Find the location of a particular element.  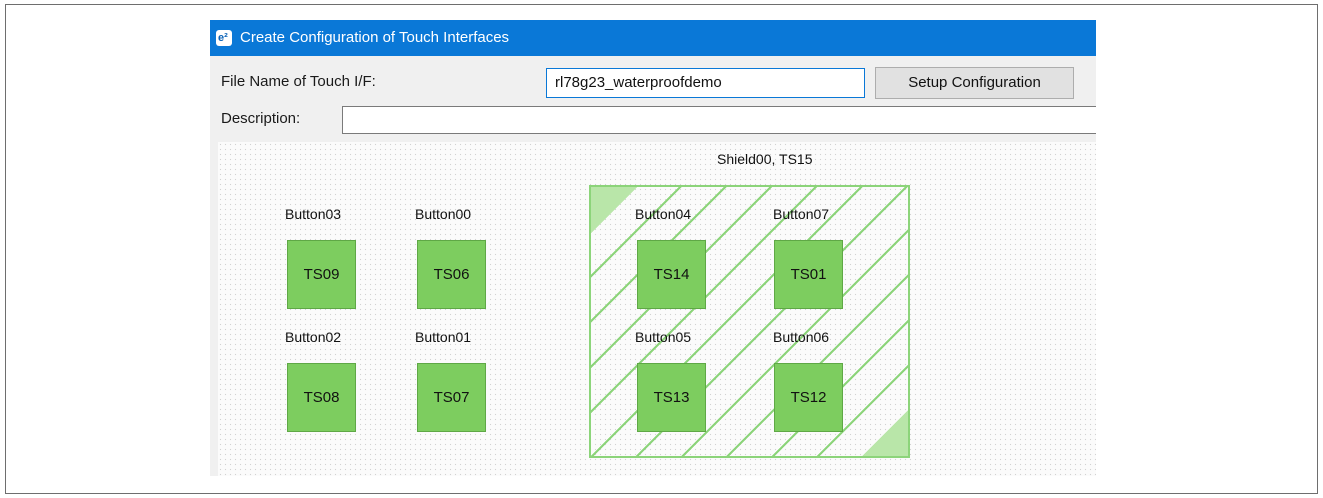

touch-key-button: TS06 is located at coordinates (451, 274).